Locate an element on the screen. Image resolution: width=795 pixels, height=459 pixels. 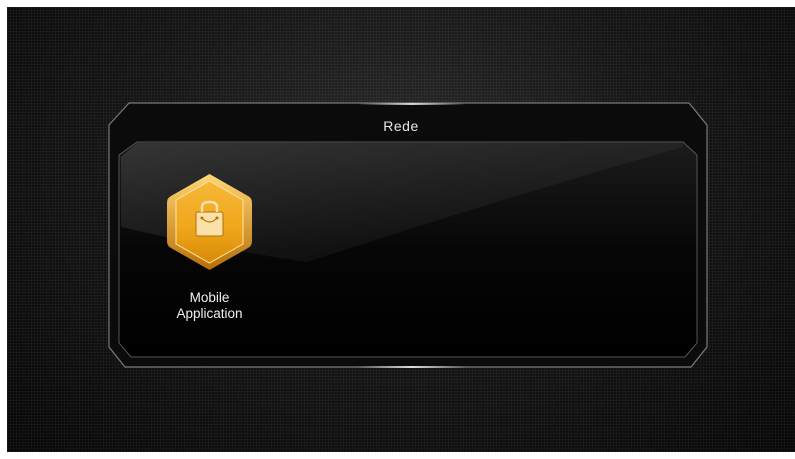
dialog-title: Rede is located at coordinates (401, 126).